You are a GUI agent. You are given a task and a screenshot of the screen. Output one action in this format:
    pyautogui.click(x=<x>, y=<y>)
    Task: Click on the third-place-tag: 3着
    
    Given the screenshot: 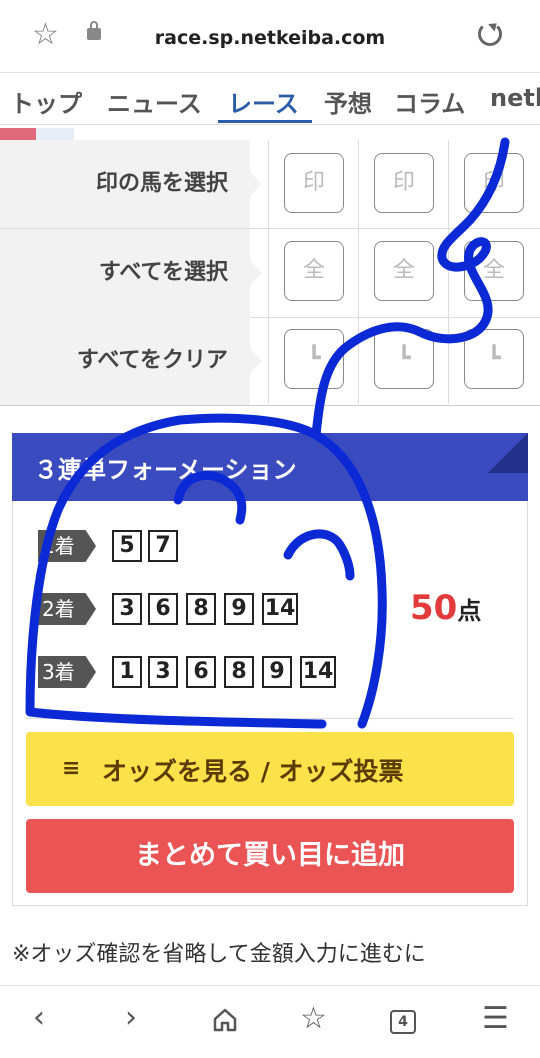 What is the action you would take?
    pyautogui.click(x=67, y=672)
    